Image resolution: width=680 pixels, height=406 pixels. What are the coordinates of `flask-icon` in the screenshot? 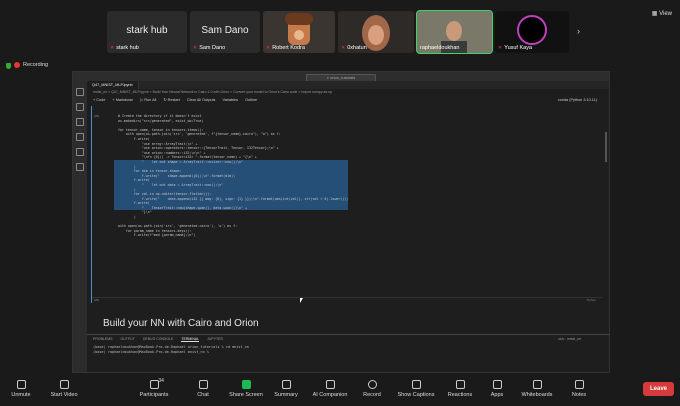 It's located at (80, 167).